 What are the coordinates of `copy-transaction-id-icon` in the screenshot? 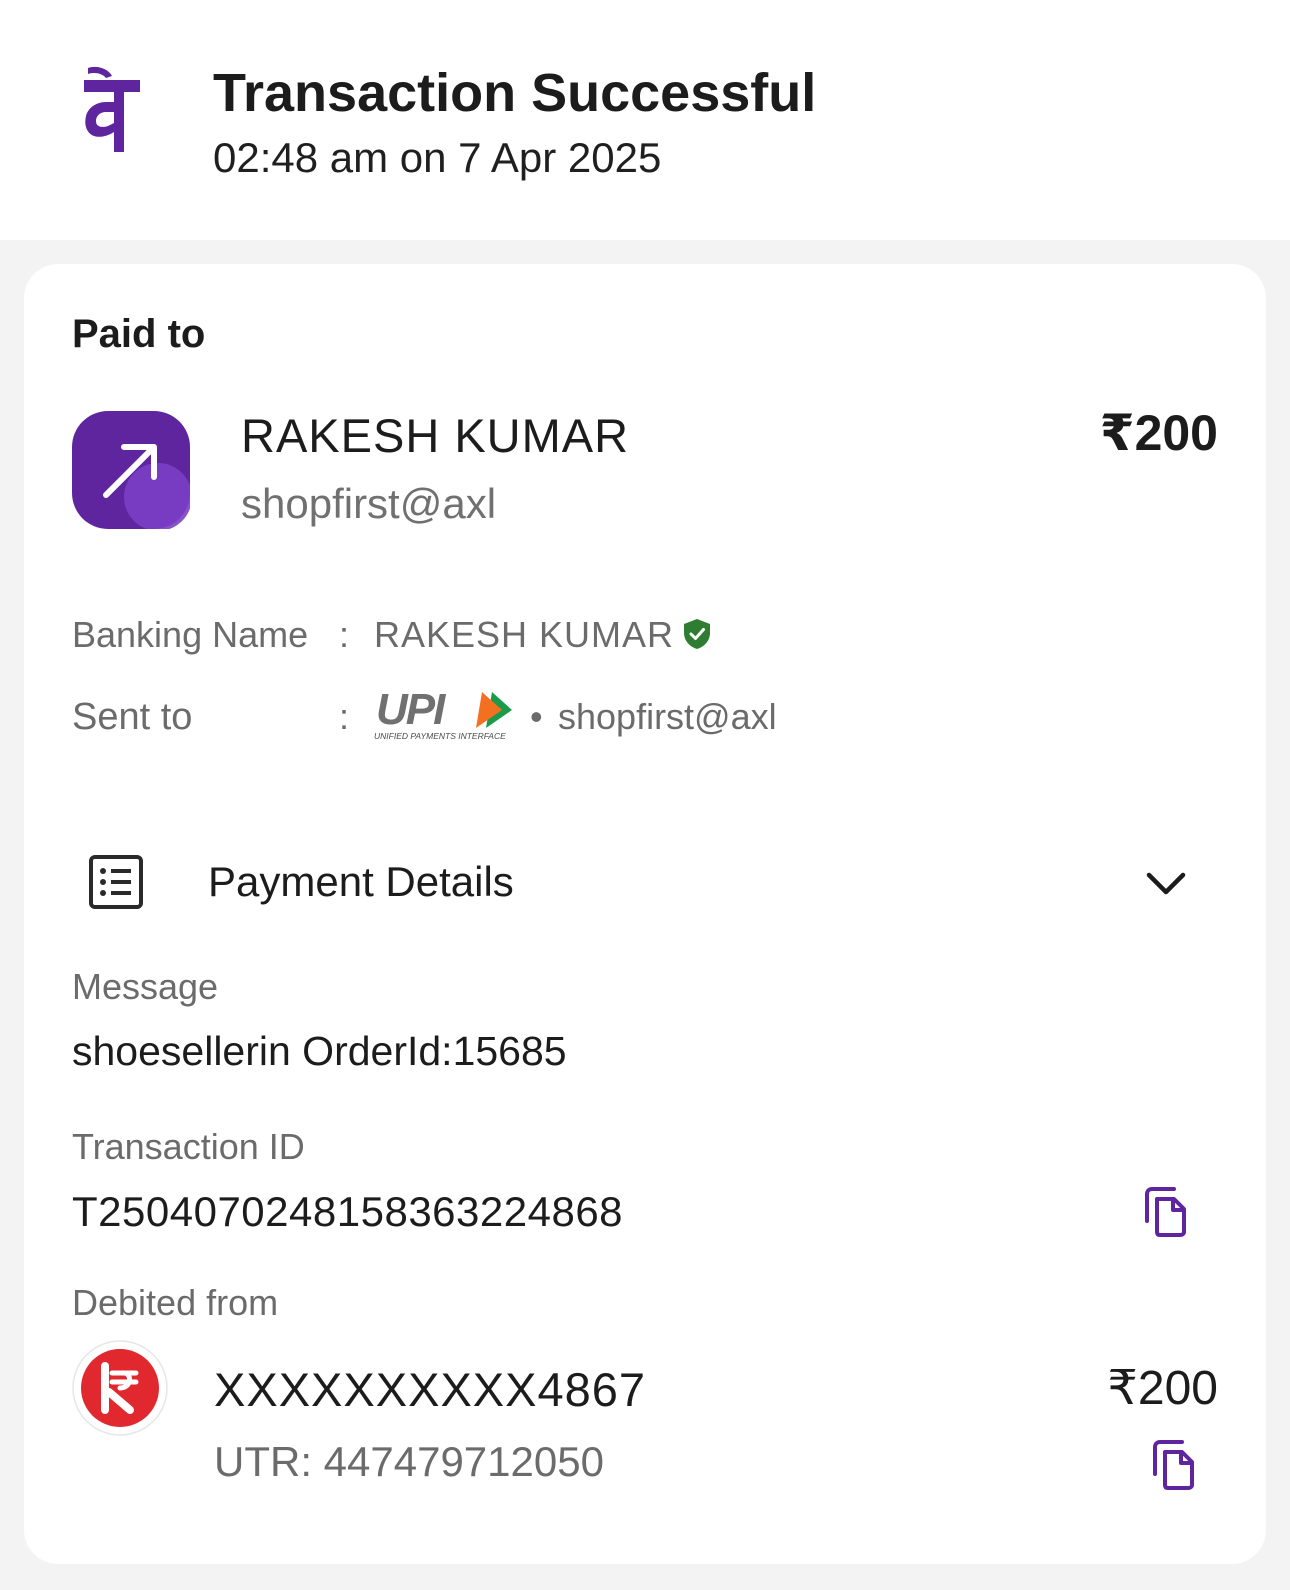 It's located at (1167, 1212).